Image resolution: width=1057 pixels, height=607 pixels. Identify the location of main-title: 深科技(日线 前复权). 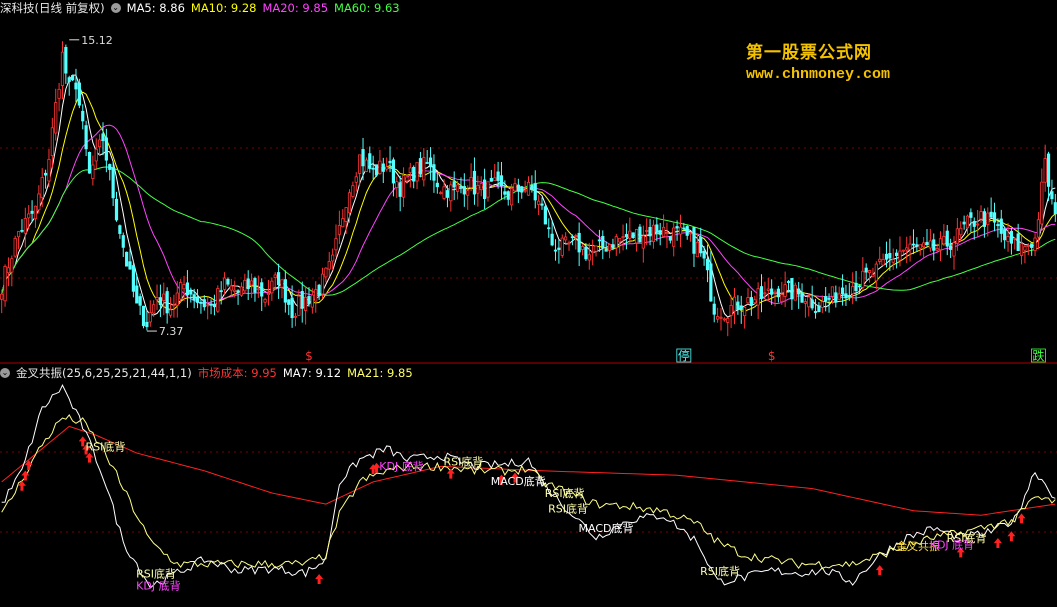
(52, 8).